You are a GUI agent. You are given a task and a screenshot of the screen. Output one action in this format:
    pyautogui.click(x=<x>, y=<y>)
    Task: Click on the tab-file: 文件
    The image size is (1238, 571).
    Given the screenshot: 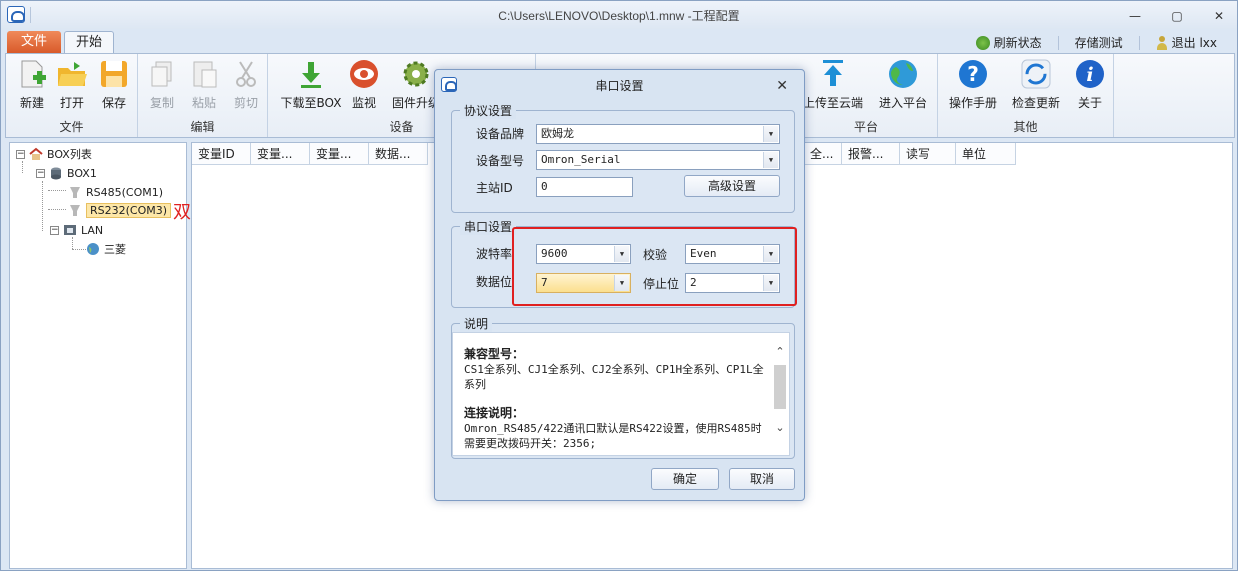 What is the action you would take?
    pyautogui.click(x=34, y=42)
    